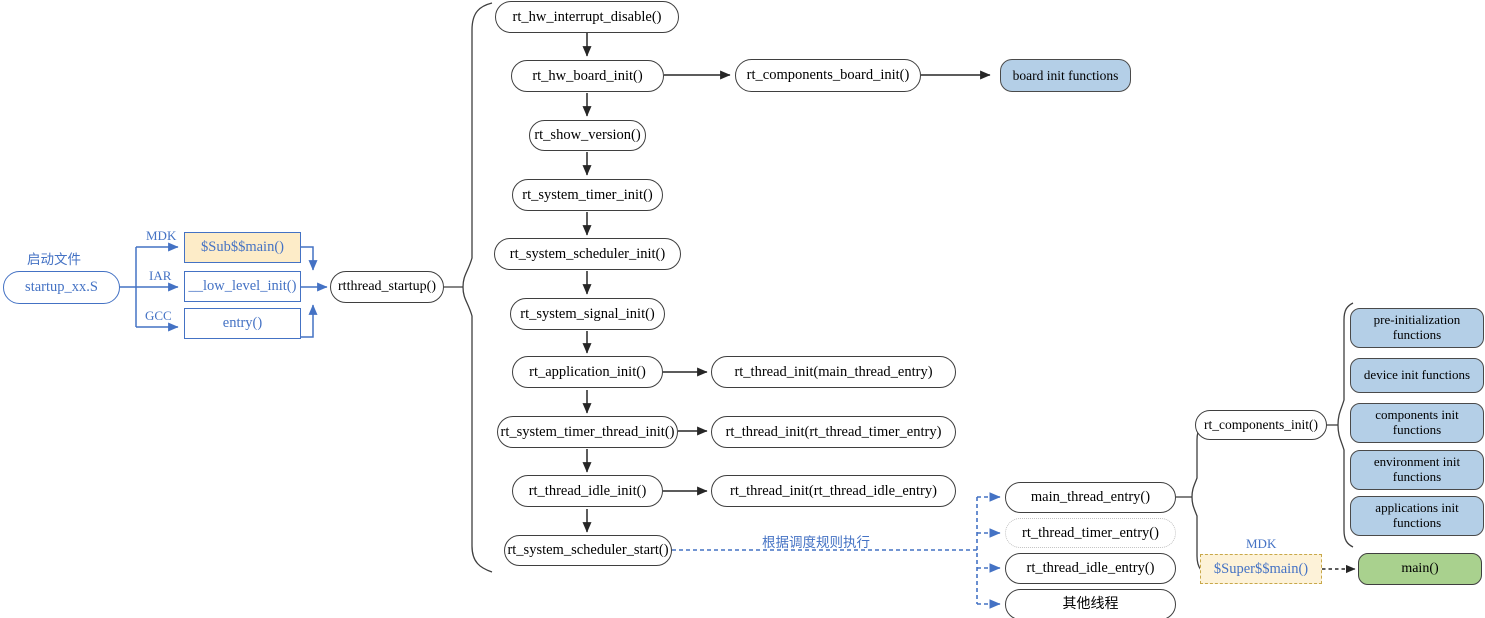 Image resolution: width=1485 pixels, height=618 pixels. What do you see at coordinates (587, 17) in the screenshot?
I see `node-rt-hw-interrupt-disable: rt_hw_interrupt_disable()` at bounding box center [587, 17].